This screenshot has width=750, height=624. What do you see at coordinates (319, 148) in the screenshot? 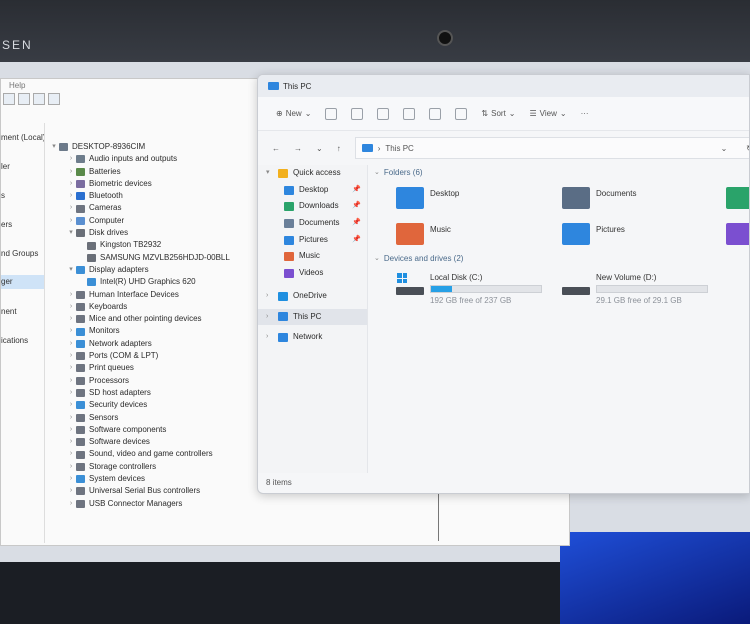
I see `recent-locations-icon: ⌄` at bounding box center [319, 148].